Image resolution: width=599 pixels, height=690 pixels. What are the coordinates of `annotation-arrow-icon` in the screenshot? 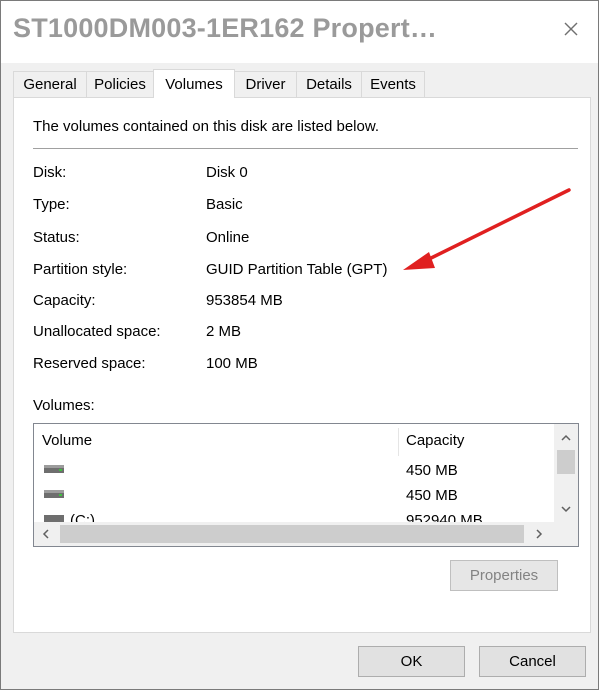 It's located at (487, 229).